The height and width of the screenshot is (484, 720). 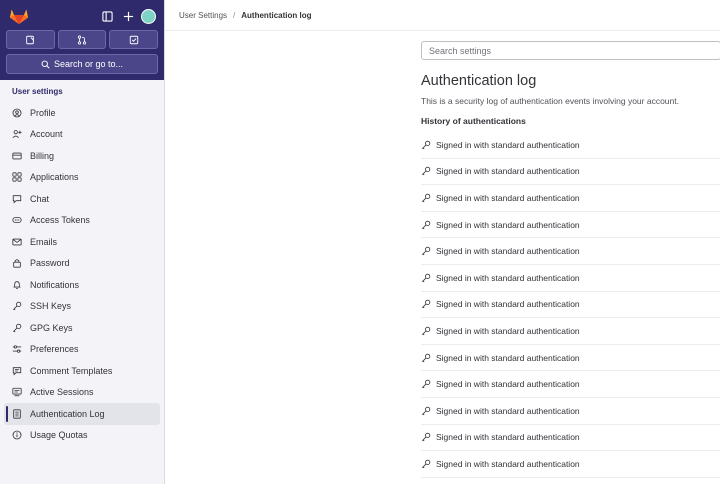 I want to click on sidebar-item-account: Account, so click(x=82, y=135).